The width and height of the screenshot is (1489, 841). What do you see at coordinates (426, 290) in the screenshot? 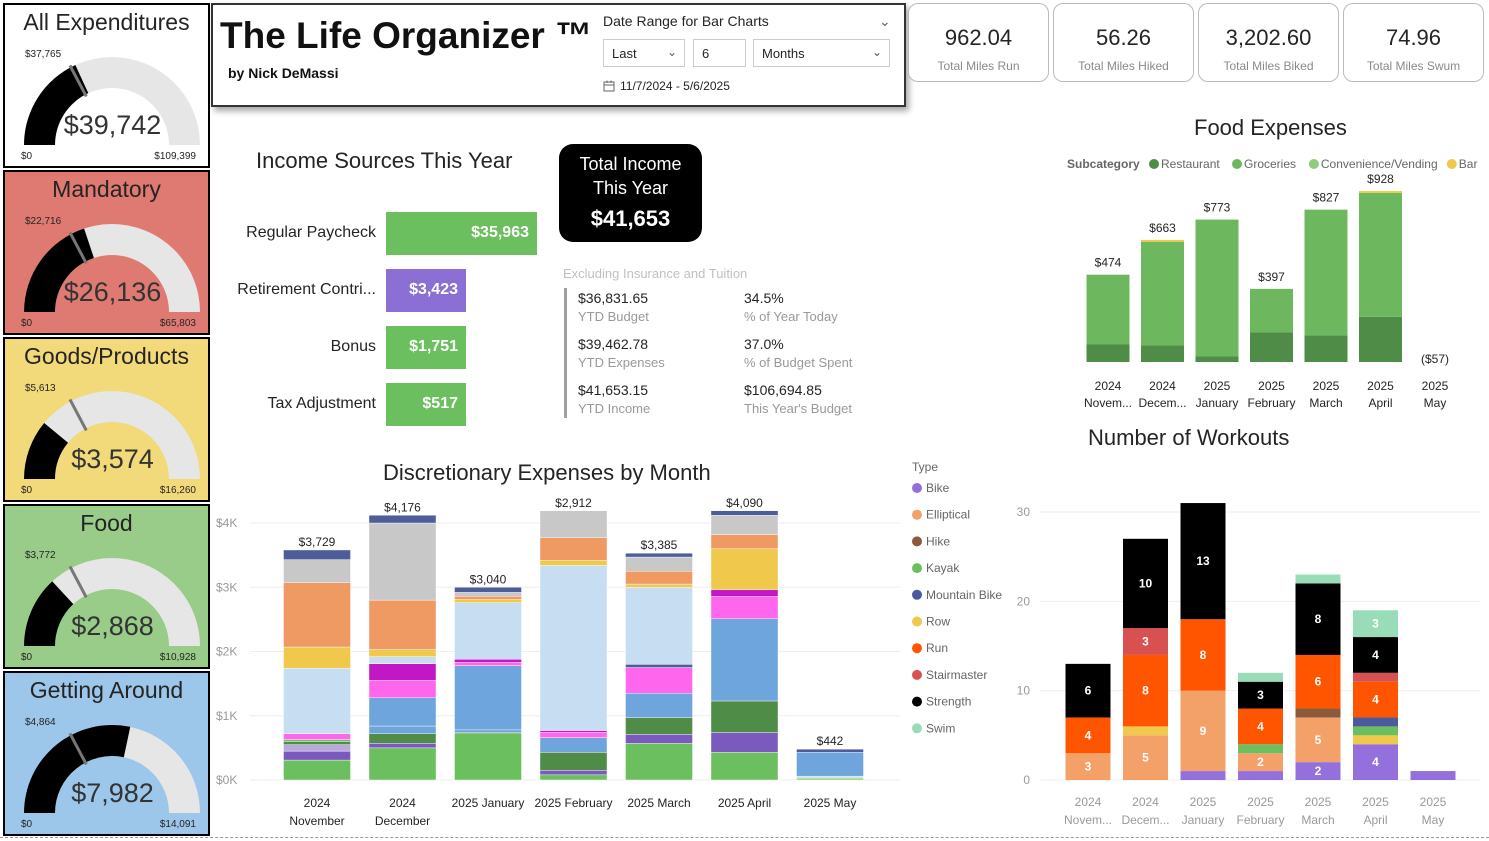
I see `income-bar: $3,423` at bounding box center [426, 290].